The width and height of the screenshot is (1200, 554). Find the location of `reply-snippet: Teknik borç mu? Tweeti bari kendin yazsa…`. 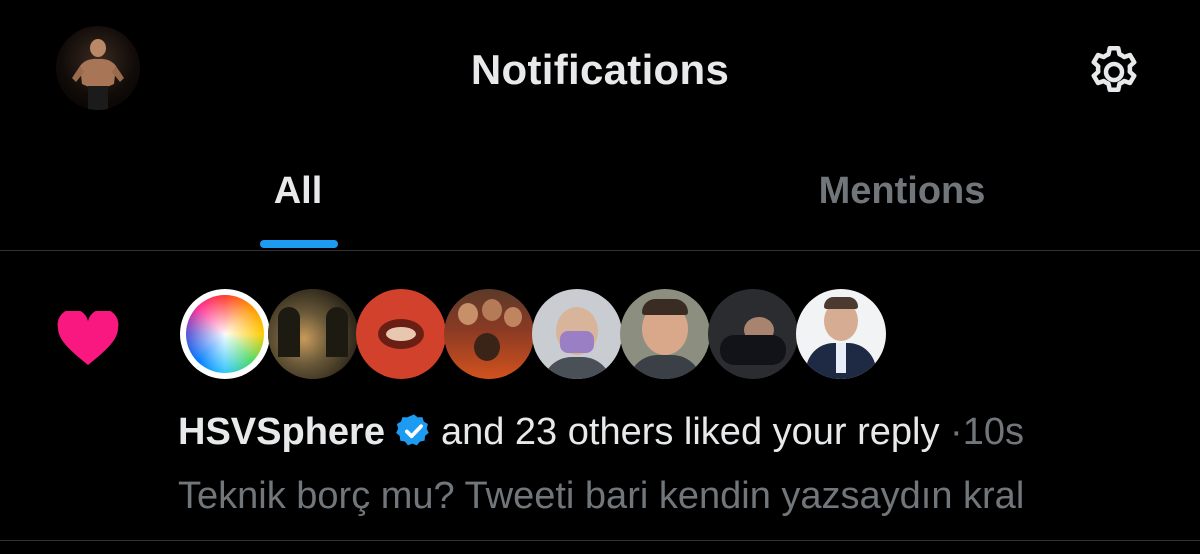

reply-snippet: Teknik borç mu? Tweeti bari kendin yazsa… is located at coordinates (601, 496).